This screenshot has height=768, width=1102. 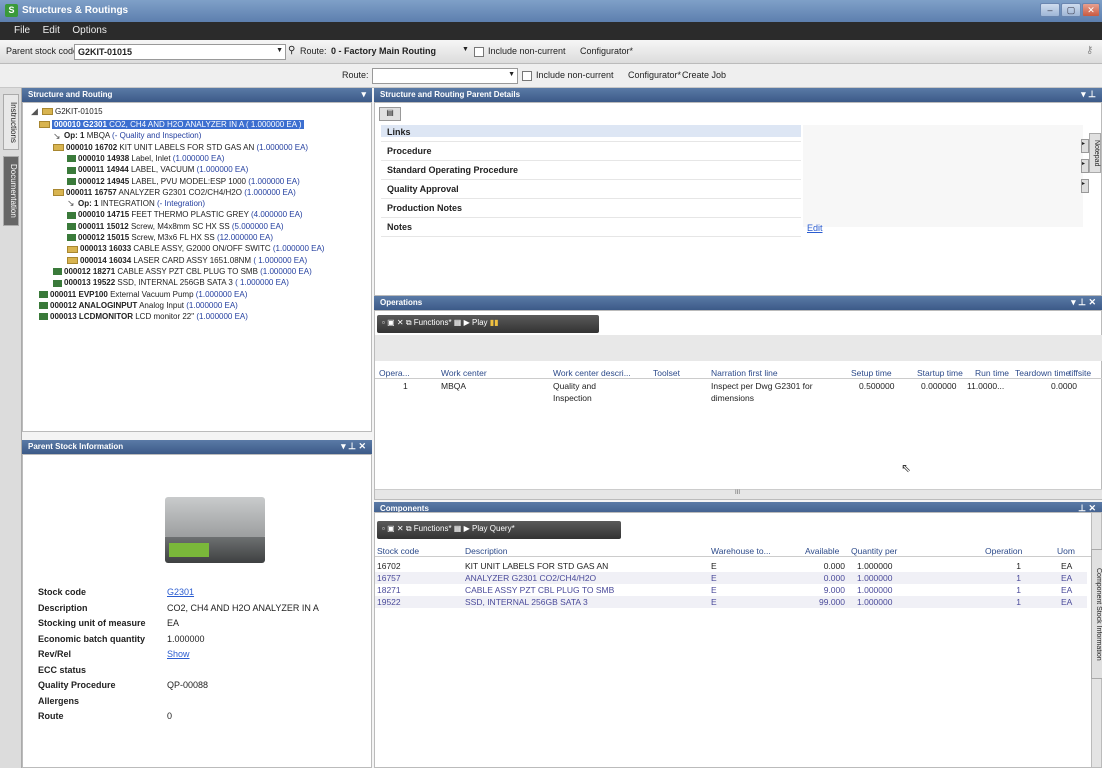 What do you see at coordinates (51, 30) in the screenshot?
I see `menu-edit: Edit` at bounding box center [51, 30].